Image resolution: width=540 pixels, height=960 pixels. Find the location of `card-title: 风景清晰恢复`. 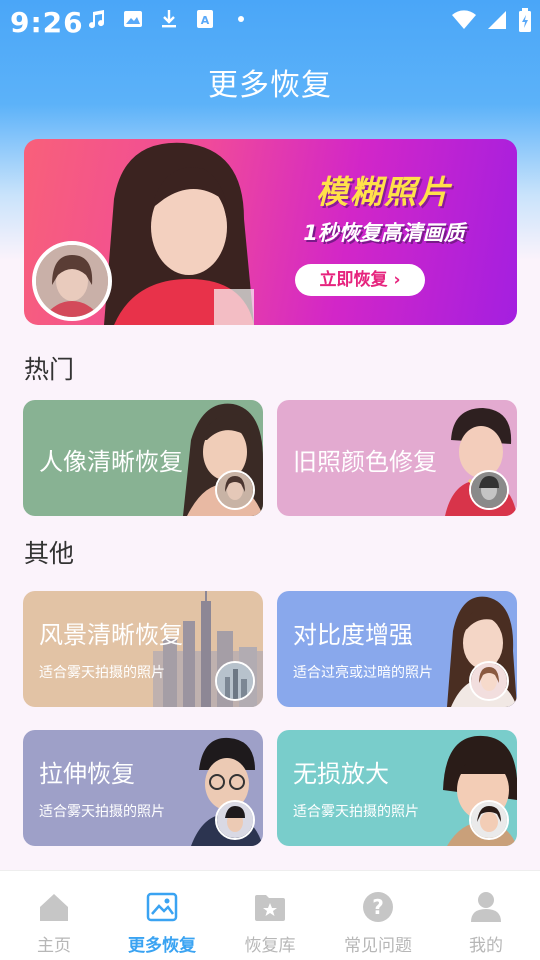

card-title: 风景清晰恢复 is located at coordinates (111, 635).